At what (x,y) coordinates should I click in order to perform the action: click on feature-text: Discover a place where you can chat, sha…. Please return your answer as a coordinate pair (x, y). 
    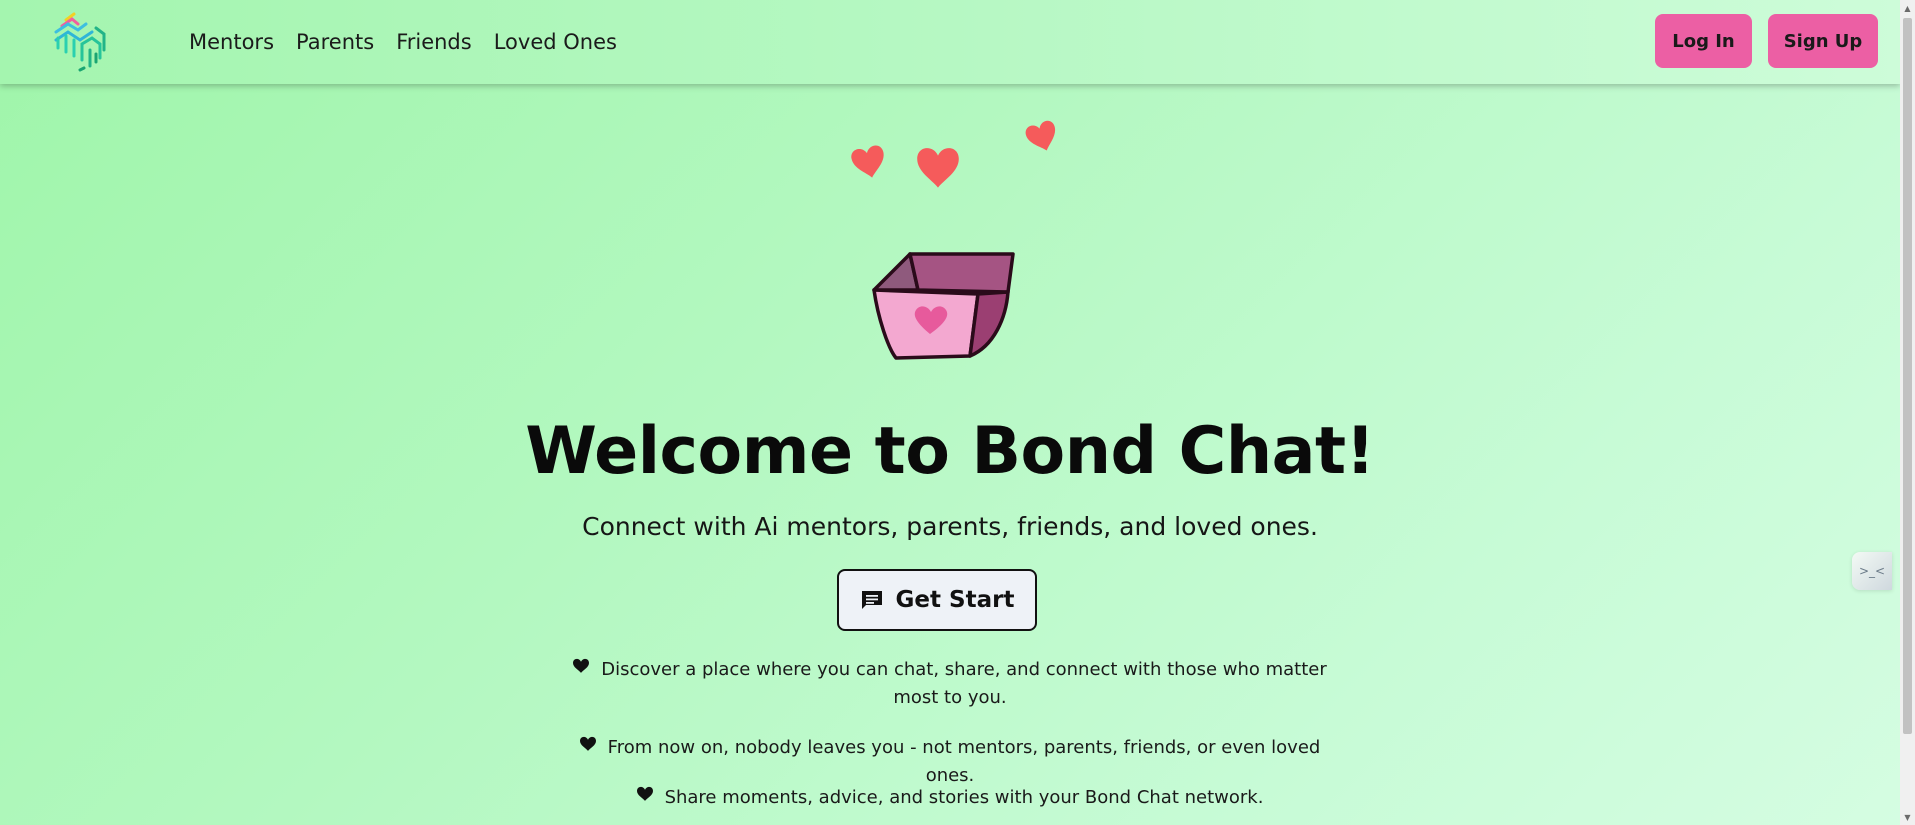
    Looking at the image, I should click on (964, 683).